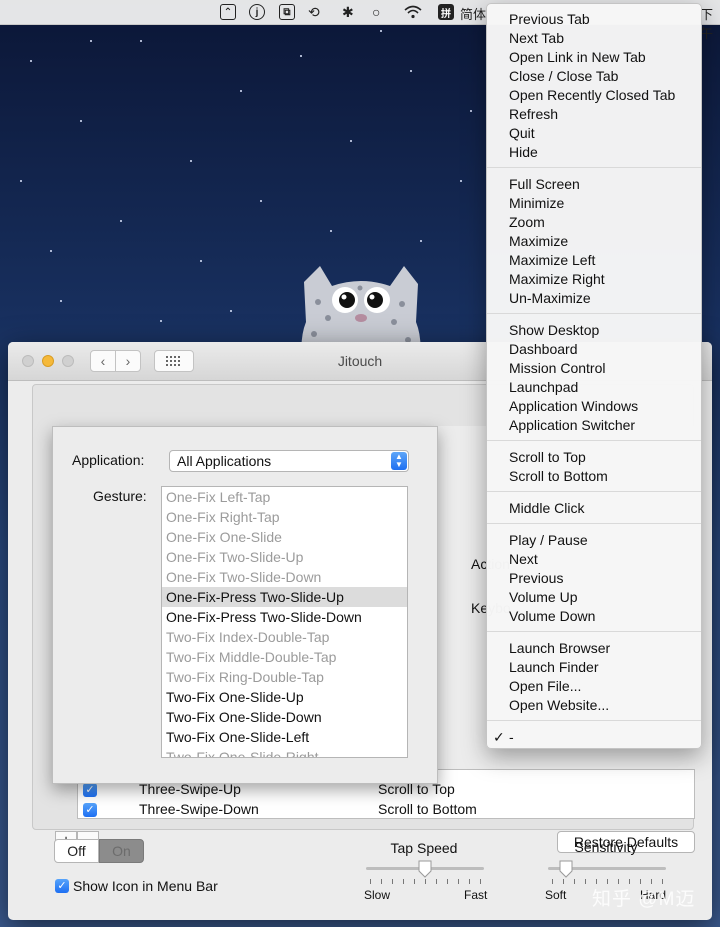 The height and width of the screenshot is (927, 720). What do you see at coordinates (284, 677) in the screenshot?
I see `gesture-list-item: Two-Fix Ring-Double-Tap` at bounding box center [284, 677].